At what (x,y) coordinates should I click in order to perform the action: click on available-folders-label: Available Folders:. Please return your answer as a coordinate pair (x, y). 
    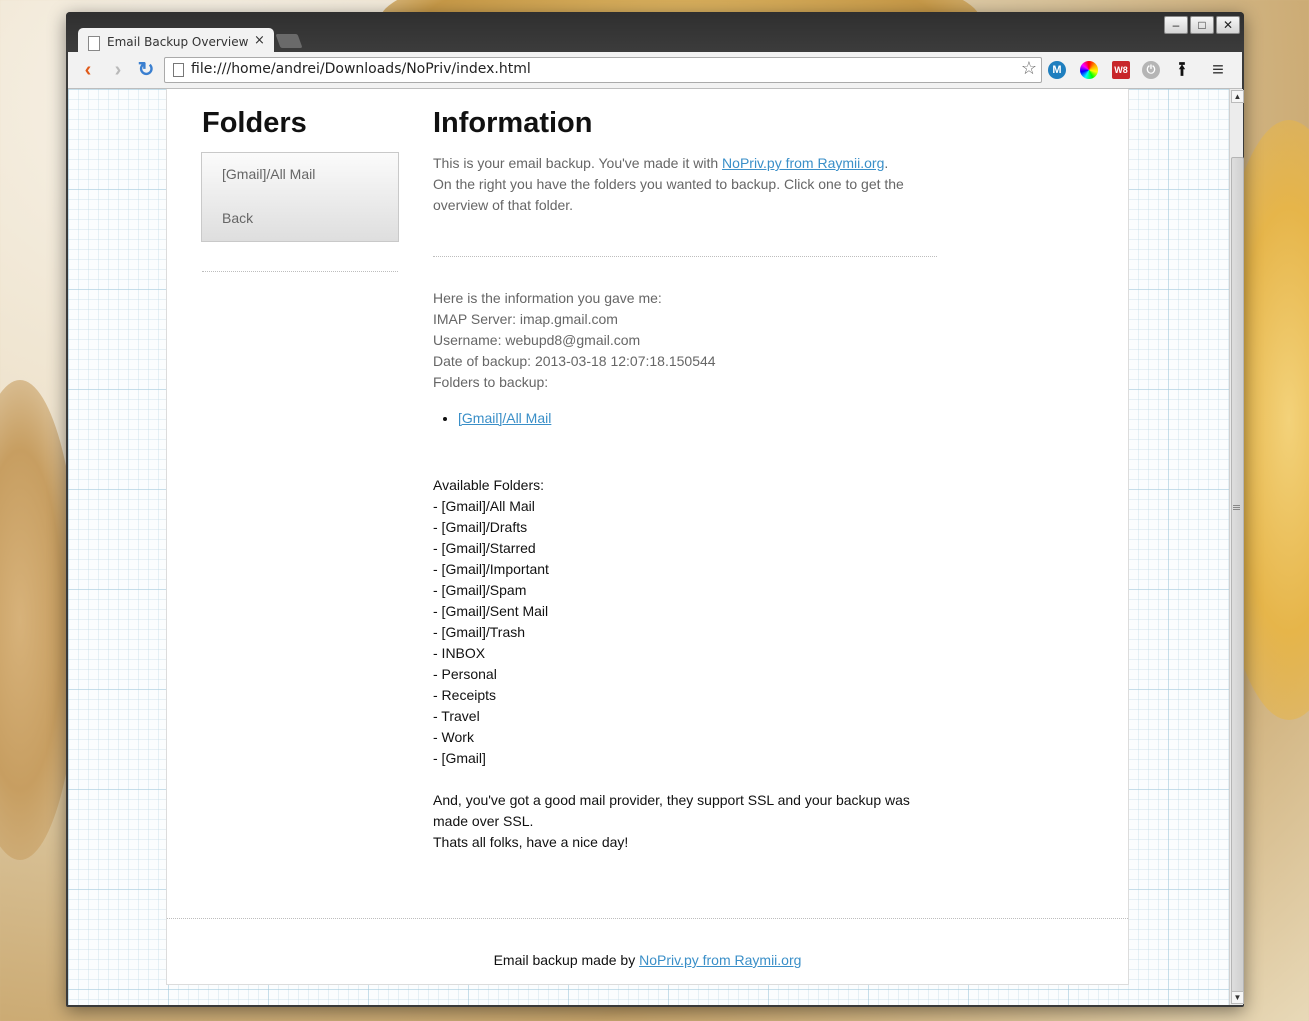
    Looking at the image, I should click on (489, 485).